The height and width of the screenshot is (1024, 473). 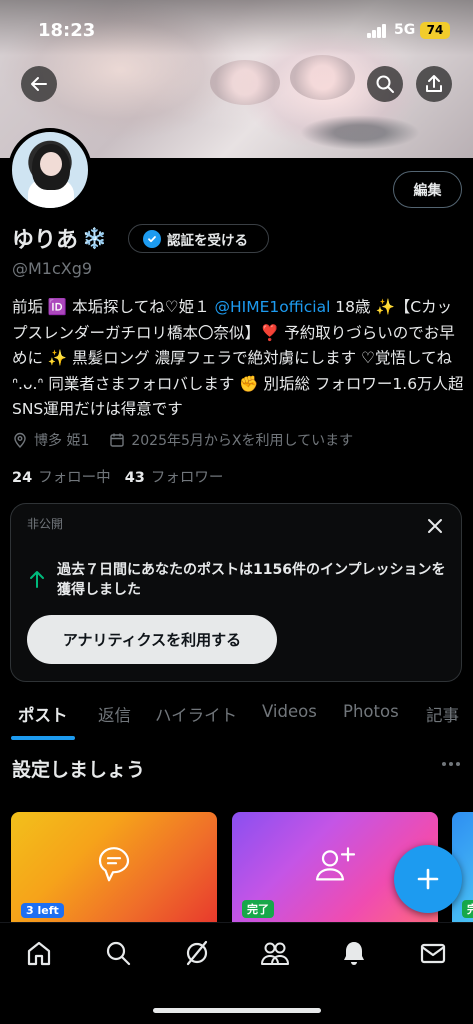 What do you see at coordinates (452, 765) in the screenshot?
I see `more-options-icon` at bounding box center [452, 765].